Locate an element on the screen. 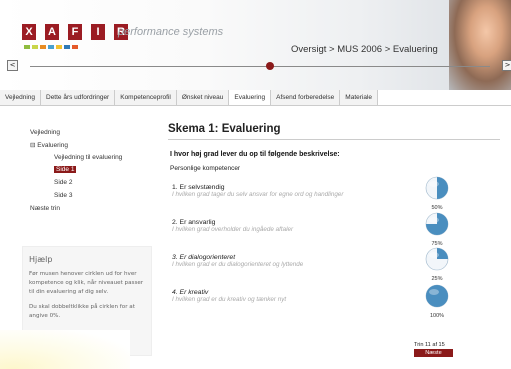  logo-letter: A is located at coordinates (52, 32).